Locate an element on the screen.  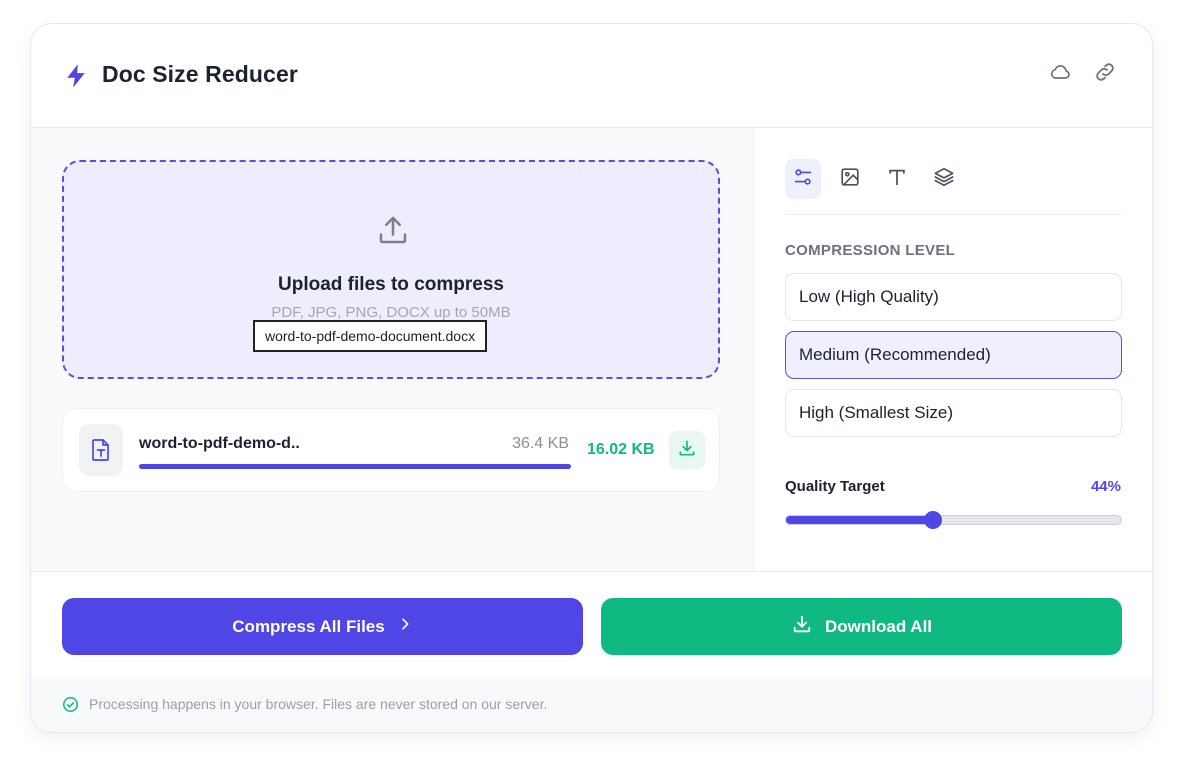
chevron-right-icon is located at coordinates (405, 626).